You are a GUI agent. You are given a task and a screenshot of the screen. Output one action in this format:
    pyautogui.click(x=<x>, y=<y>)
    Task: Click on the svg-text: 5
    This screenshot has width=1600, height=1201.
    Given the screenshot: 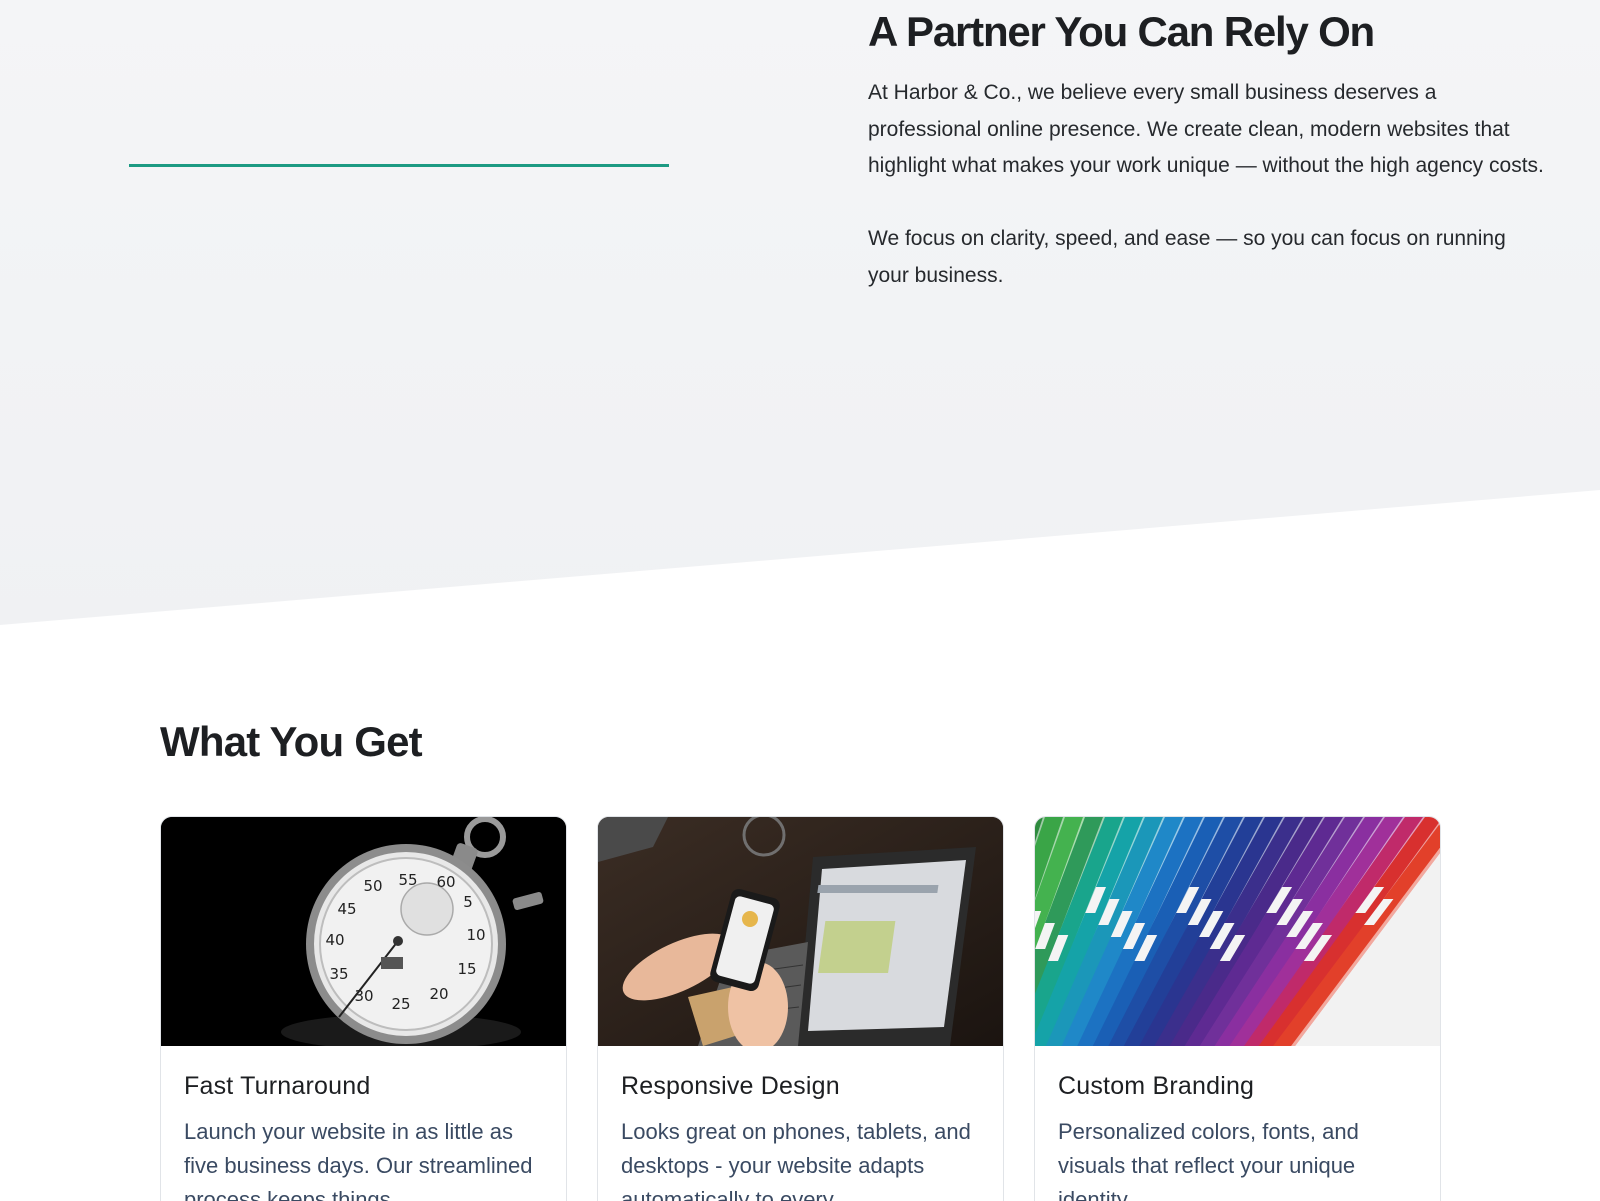 What is the action you would take?
    pyautogui.click(x=468, y=902)
    